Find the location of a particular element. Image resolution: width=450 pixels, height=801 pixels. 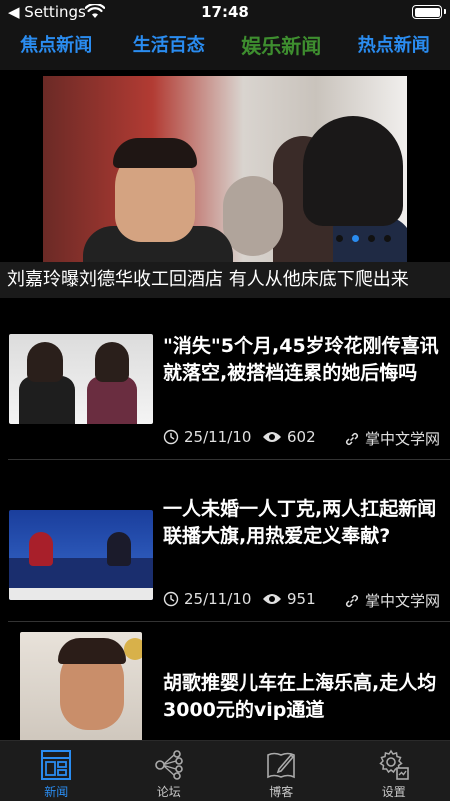

tab-focus-news: 焦点新闻 is located at coordinates (56, 47).